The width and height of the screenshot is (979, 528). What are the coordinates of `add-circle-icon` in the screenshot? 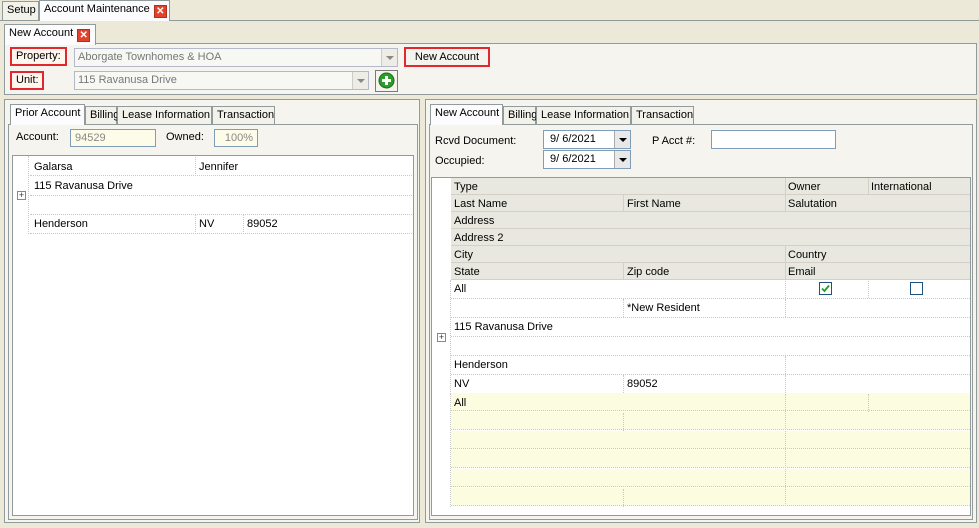 It's located at (386, 80).